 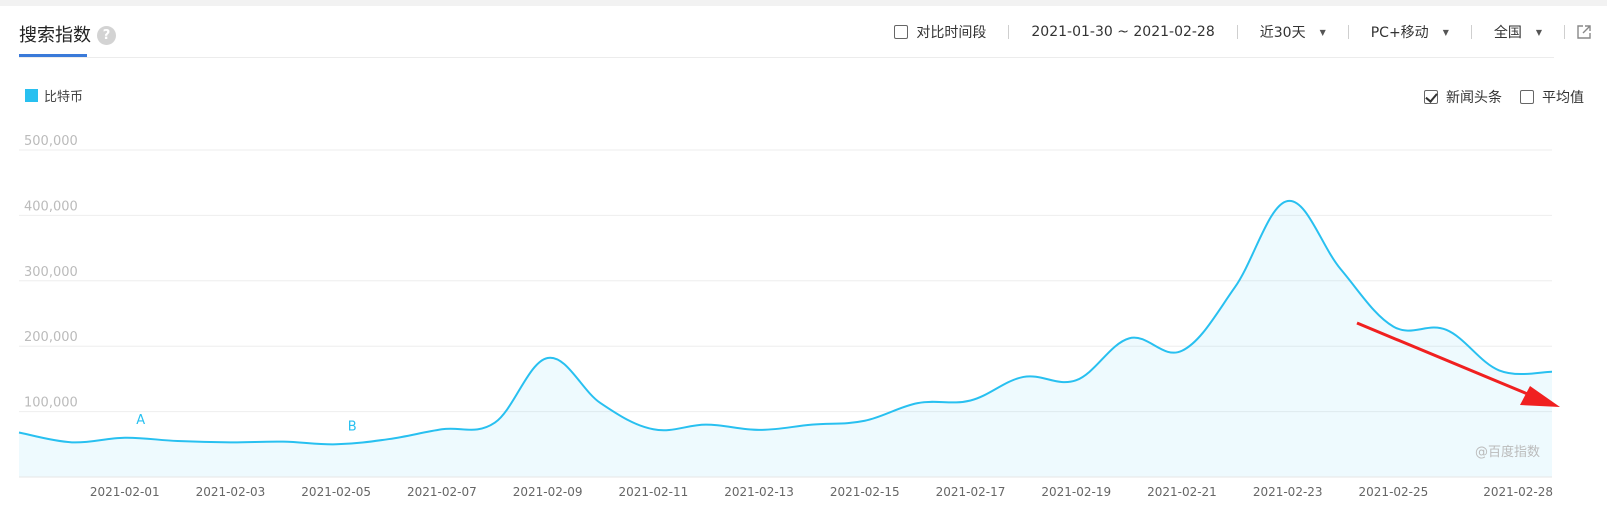 What do you see at coordinates (1288, 492) in the screenshot?
I see `x-tick-label: 2021-02-23` at bounding box center [1288, 492].